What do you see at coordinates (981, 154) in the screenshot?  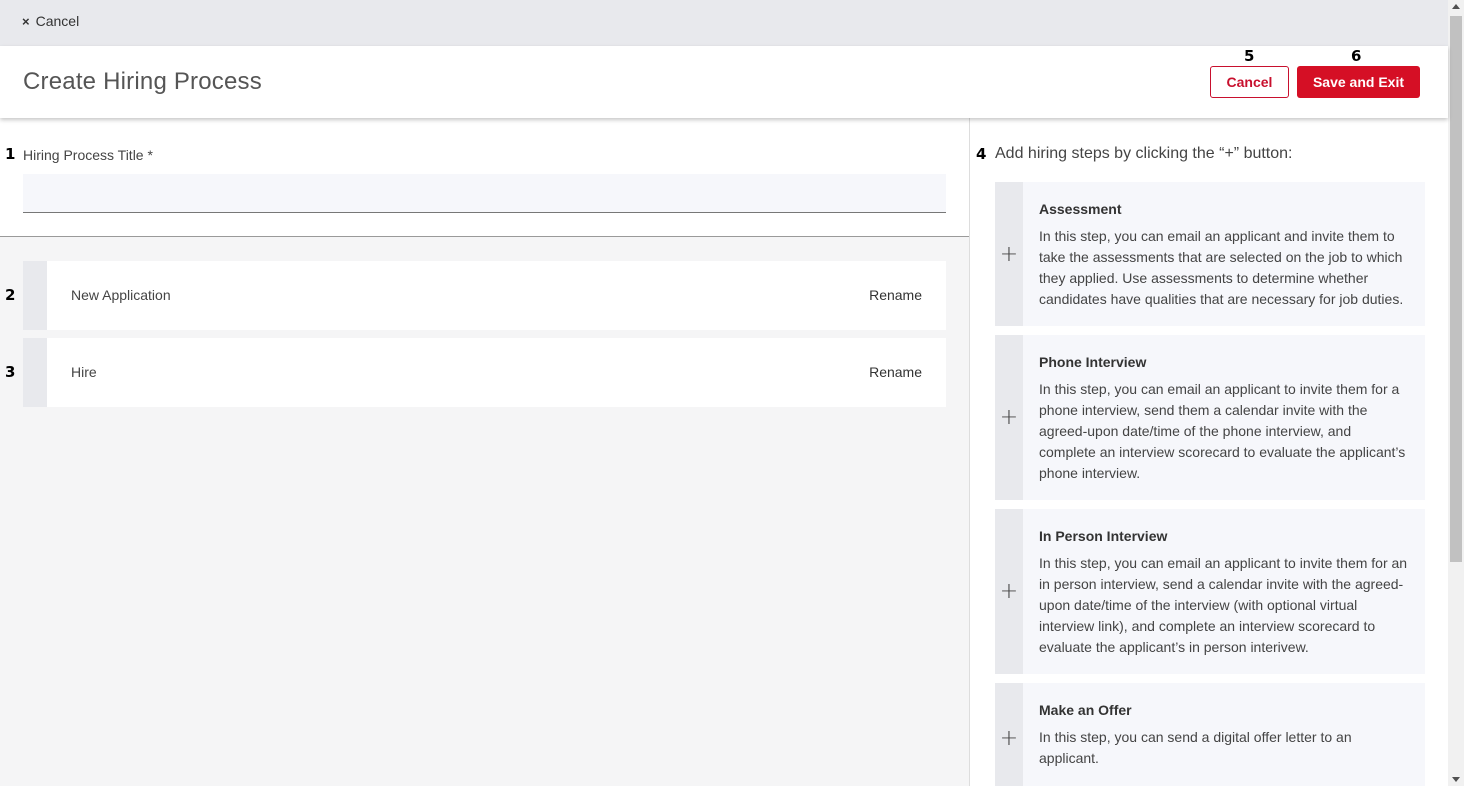 I see `marker-4: 4` at bounding box center [981, 154].